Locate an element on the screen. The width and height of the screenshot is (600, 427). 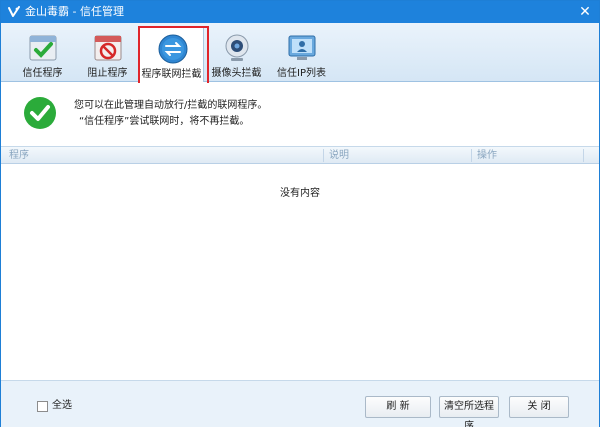
network-intercept-icon is located at coordinates (173, 49).